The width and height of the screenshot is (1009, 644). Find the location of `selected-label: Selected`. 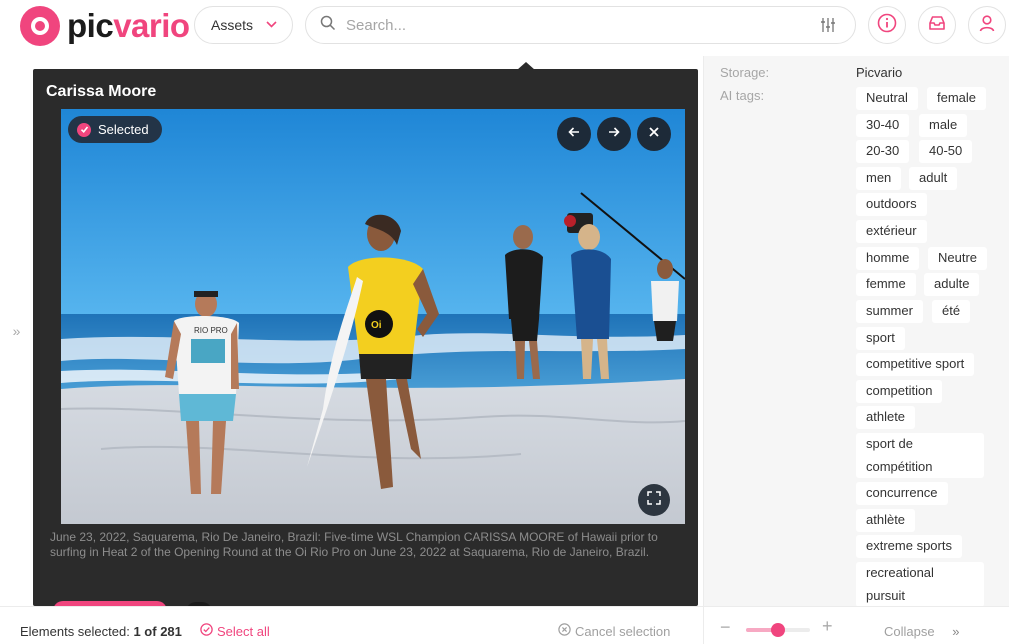

selected-label: Selected is located at coordinates (123, 129).